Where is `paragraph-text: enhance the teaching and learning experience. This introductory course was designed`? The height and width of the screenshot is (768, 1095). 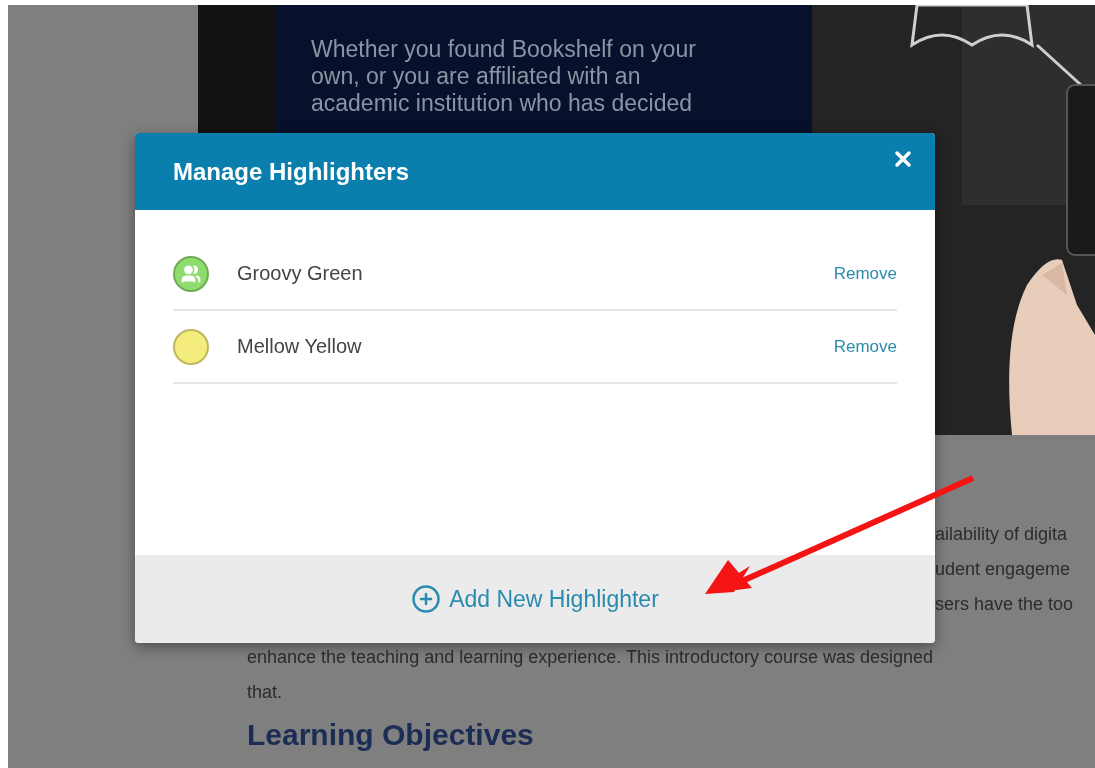 paragraph-text: enhance the teaching and learning experience. This introductory course was designed is located at coordinates (590, 657).